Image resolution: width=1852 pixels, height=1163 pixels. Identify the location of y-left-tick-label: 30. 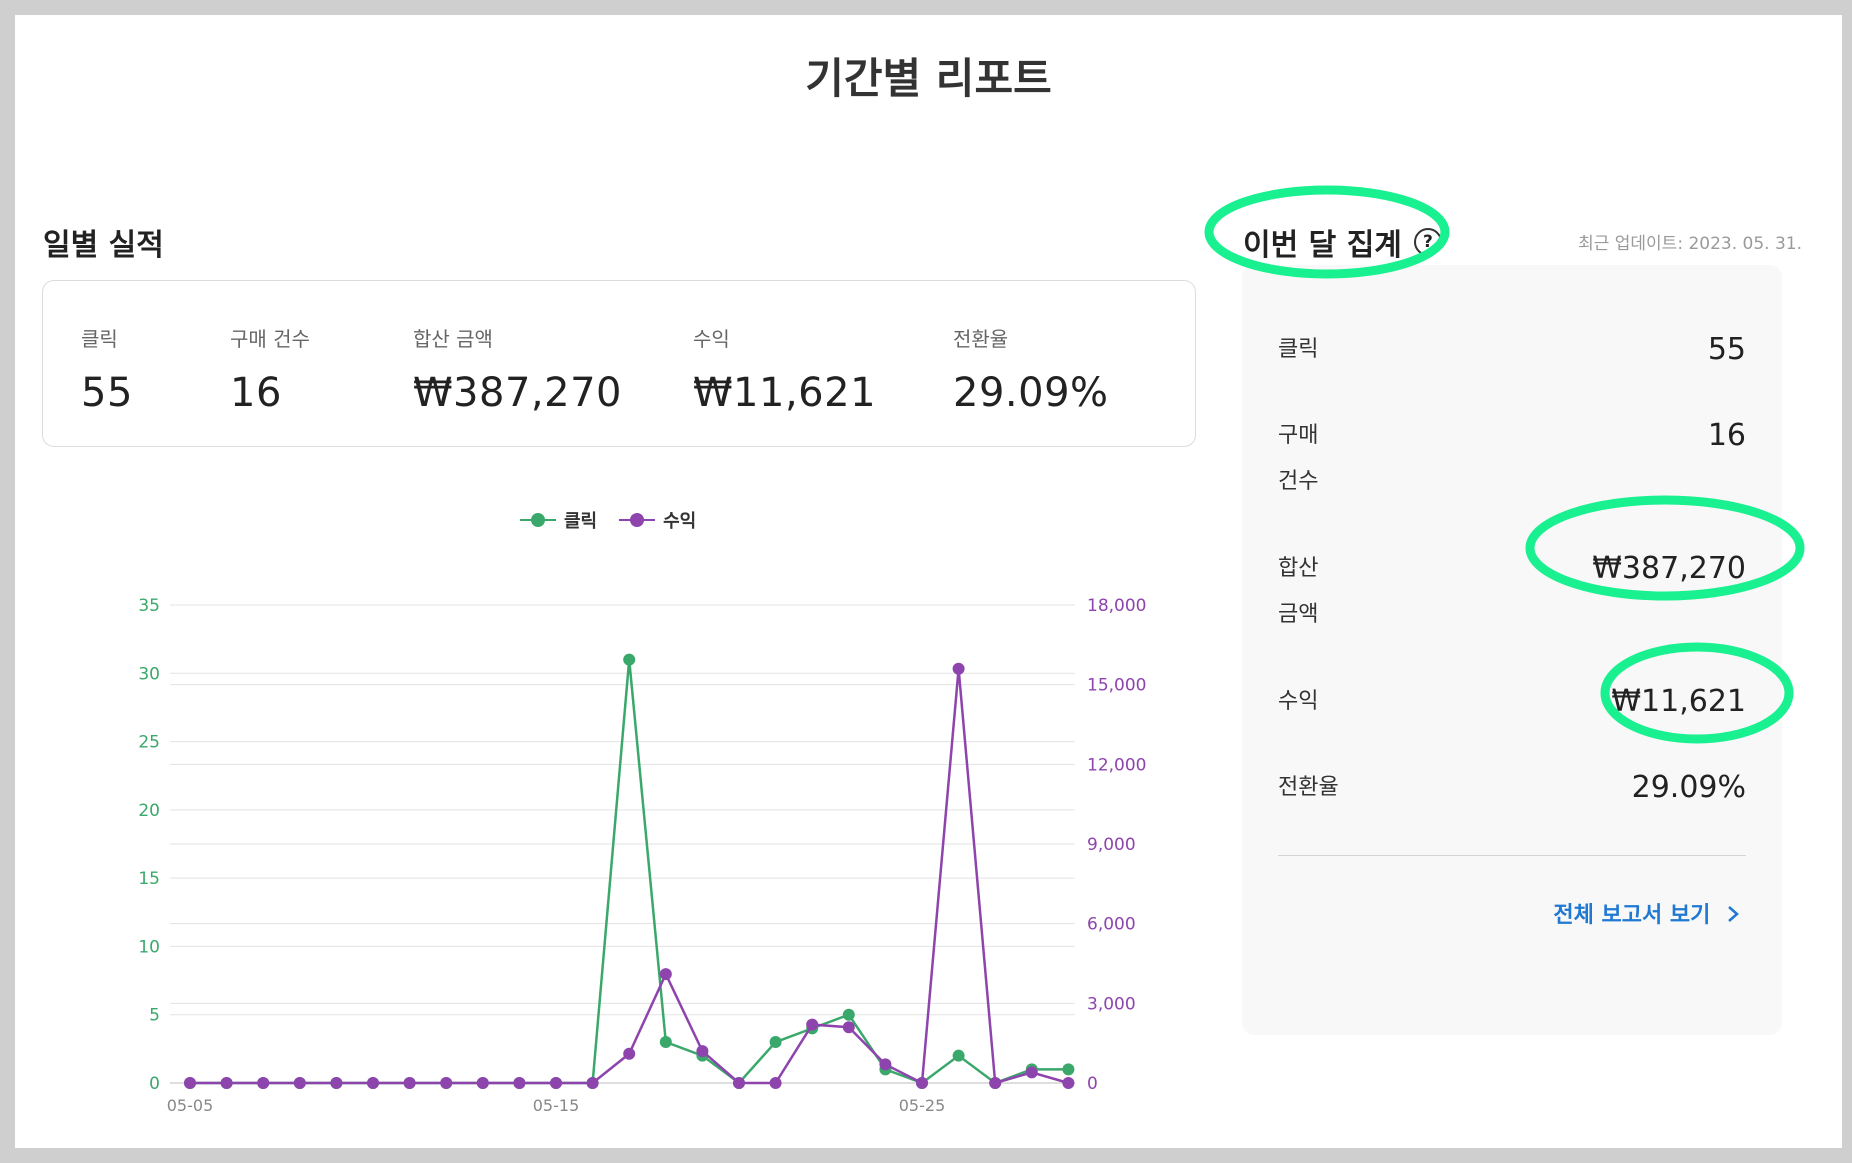
(149, 674).